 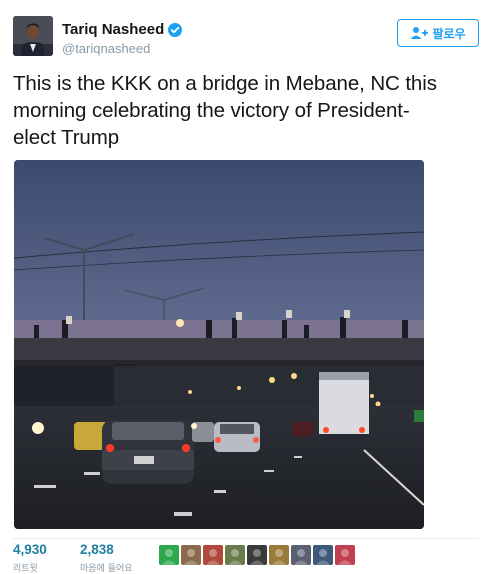 What do you see at coordinates (30, 558) in the screenshot?
I see `retweet-stat: 4,930 리트윗` at bounding box center [30, 558].